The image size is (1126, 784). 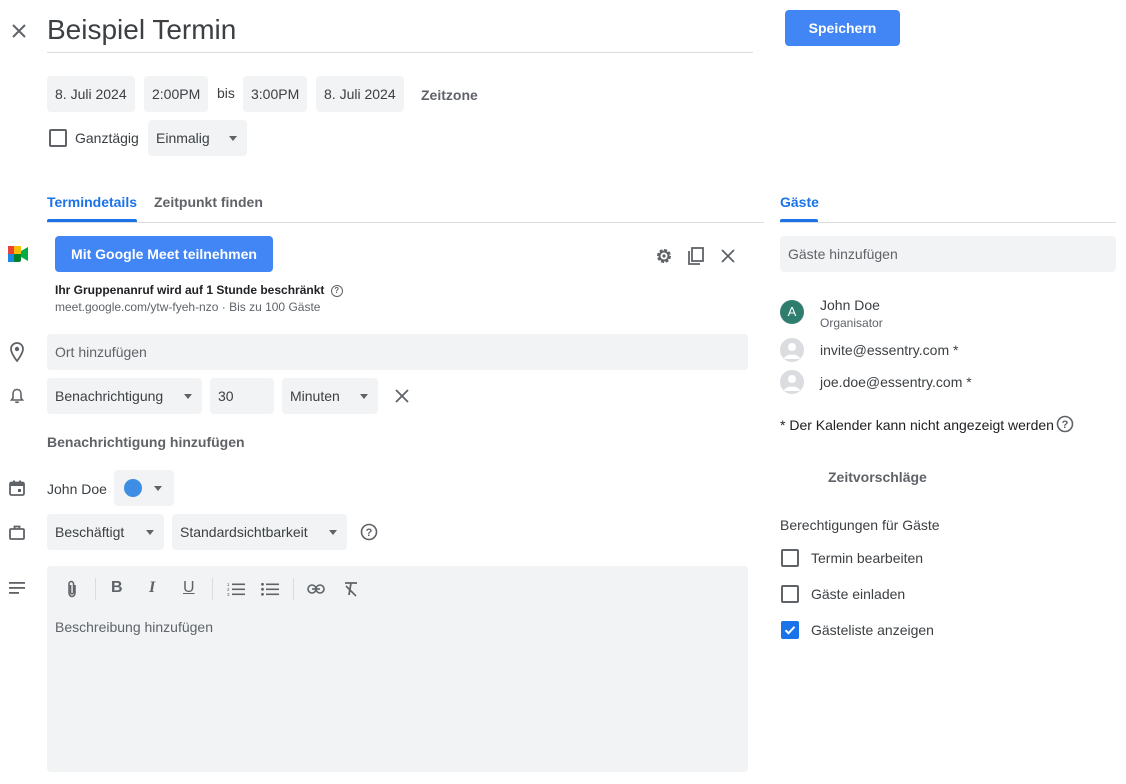 I want to click on close-icon, so click(x=19, y=31).